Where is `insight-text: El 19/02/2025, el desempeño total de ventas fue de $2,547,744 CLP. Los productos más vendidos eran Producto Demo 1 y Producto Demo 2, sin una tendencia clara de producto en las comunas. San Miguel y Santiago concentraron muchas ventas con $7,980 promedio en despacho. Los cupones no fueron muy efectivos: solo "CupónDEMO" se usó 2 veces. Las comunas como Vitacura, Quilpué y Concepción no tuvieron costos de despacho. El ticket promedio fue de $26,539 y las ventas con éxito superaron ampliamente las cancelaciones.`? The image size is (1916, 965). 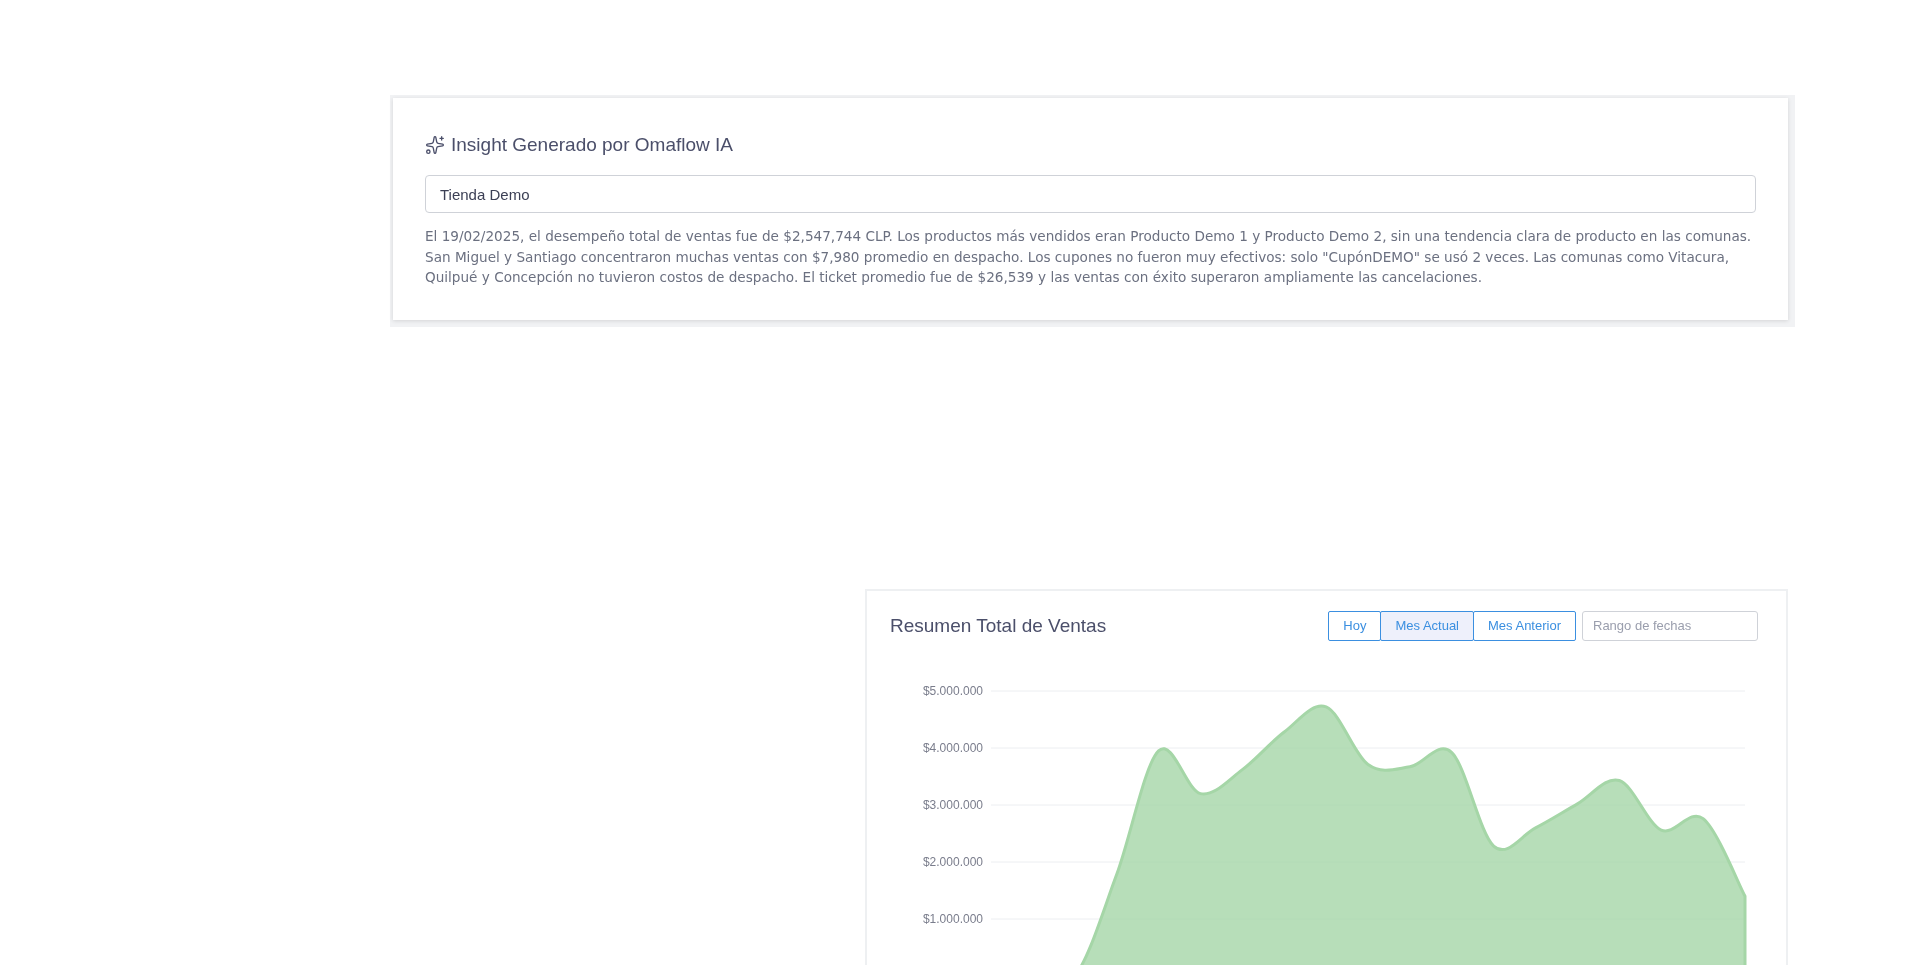
insight-text: El 19/02/2025, el desempeño total de ventas fue de $2,547,744 CLP. Los productos más vendidos eran Producto Demo 1 y Producto Demo 2, sin una tendencia clara de producto en las comunas. San Miguel y Santiago concentraron muchas ventas con $7,980 promedio en despacho. Los cupones no fueron muy efectivos: solo "CupónDEMO" se usó 2 veces. Las comunas como Vitacura, Quilpué y Concepción no tuvieron costos de despacho. El ticket promedio fue de $26,539 y las ventas con éxito superaron ampliamente las cancelaciones. is located at coordinates (1089, 257).